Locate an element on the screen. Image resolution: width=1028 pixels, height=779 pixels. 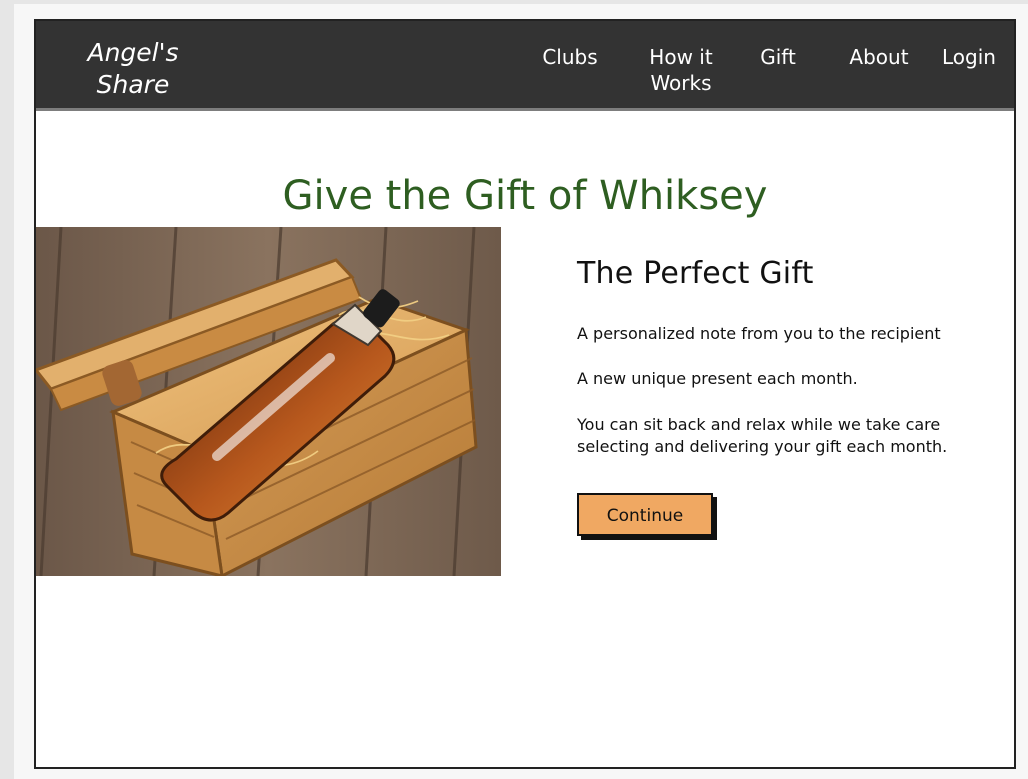
nav-gift-link: Gift is located at coordinates (778, 57).